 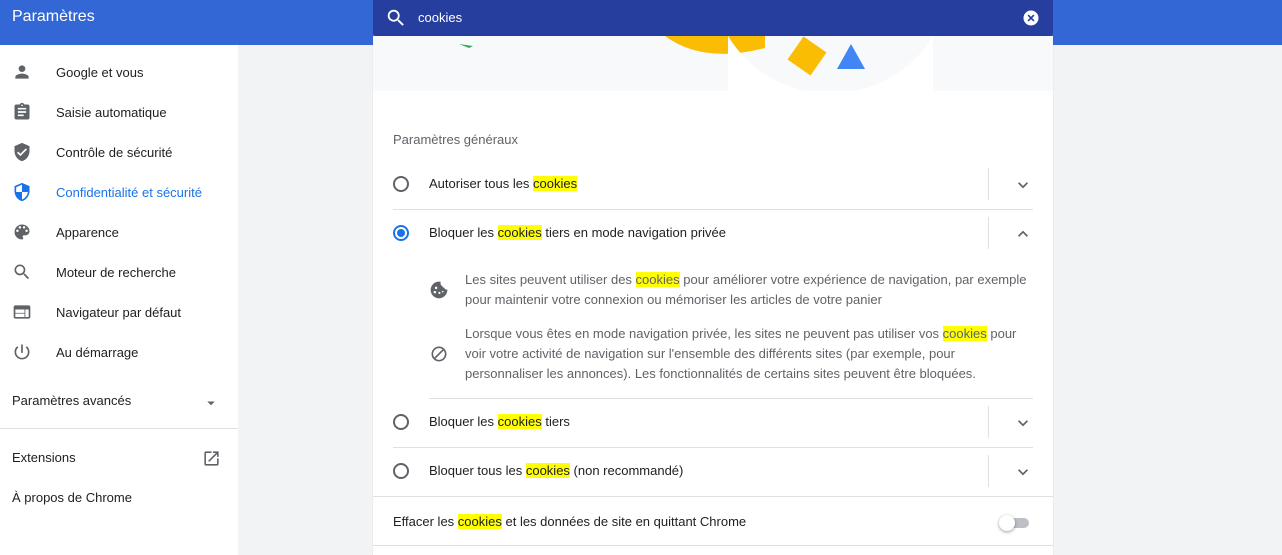 What do you see at coordinates (1007, 523) in the screenshot?
I see `toggle-knob` at bounding box center [1007, 523].